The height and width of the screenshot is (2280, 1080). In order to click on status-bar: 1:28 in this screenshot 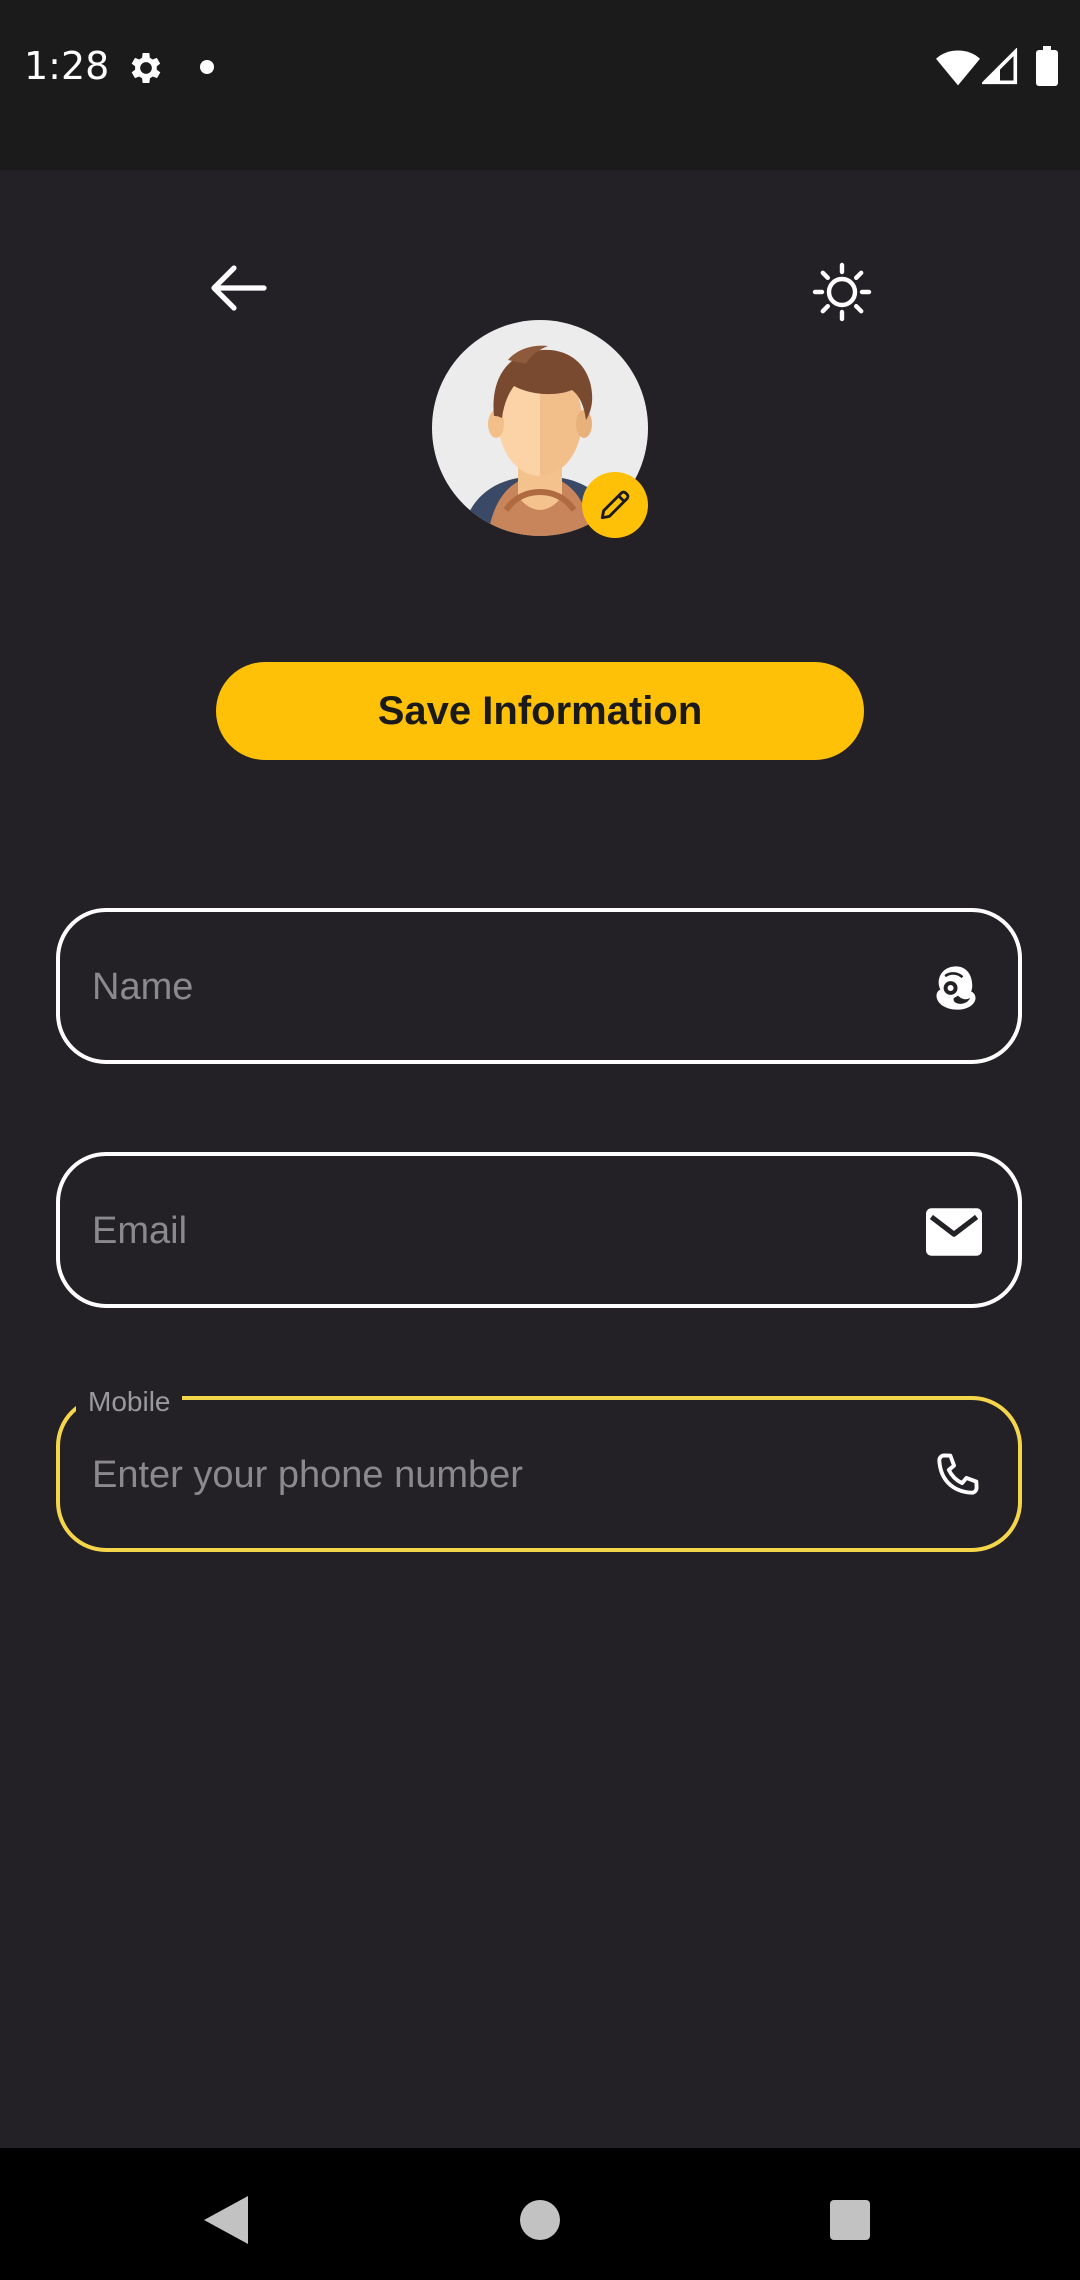, I will do `click(540, 85)`.